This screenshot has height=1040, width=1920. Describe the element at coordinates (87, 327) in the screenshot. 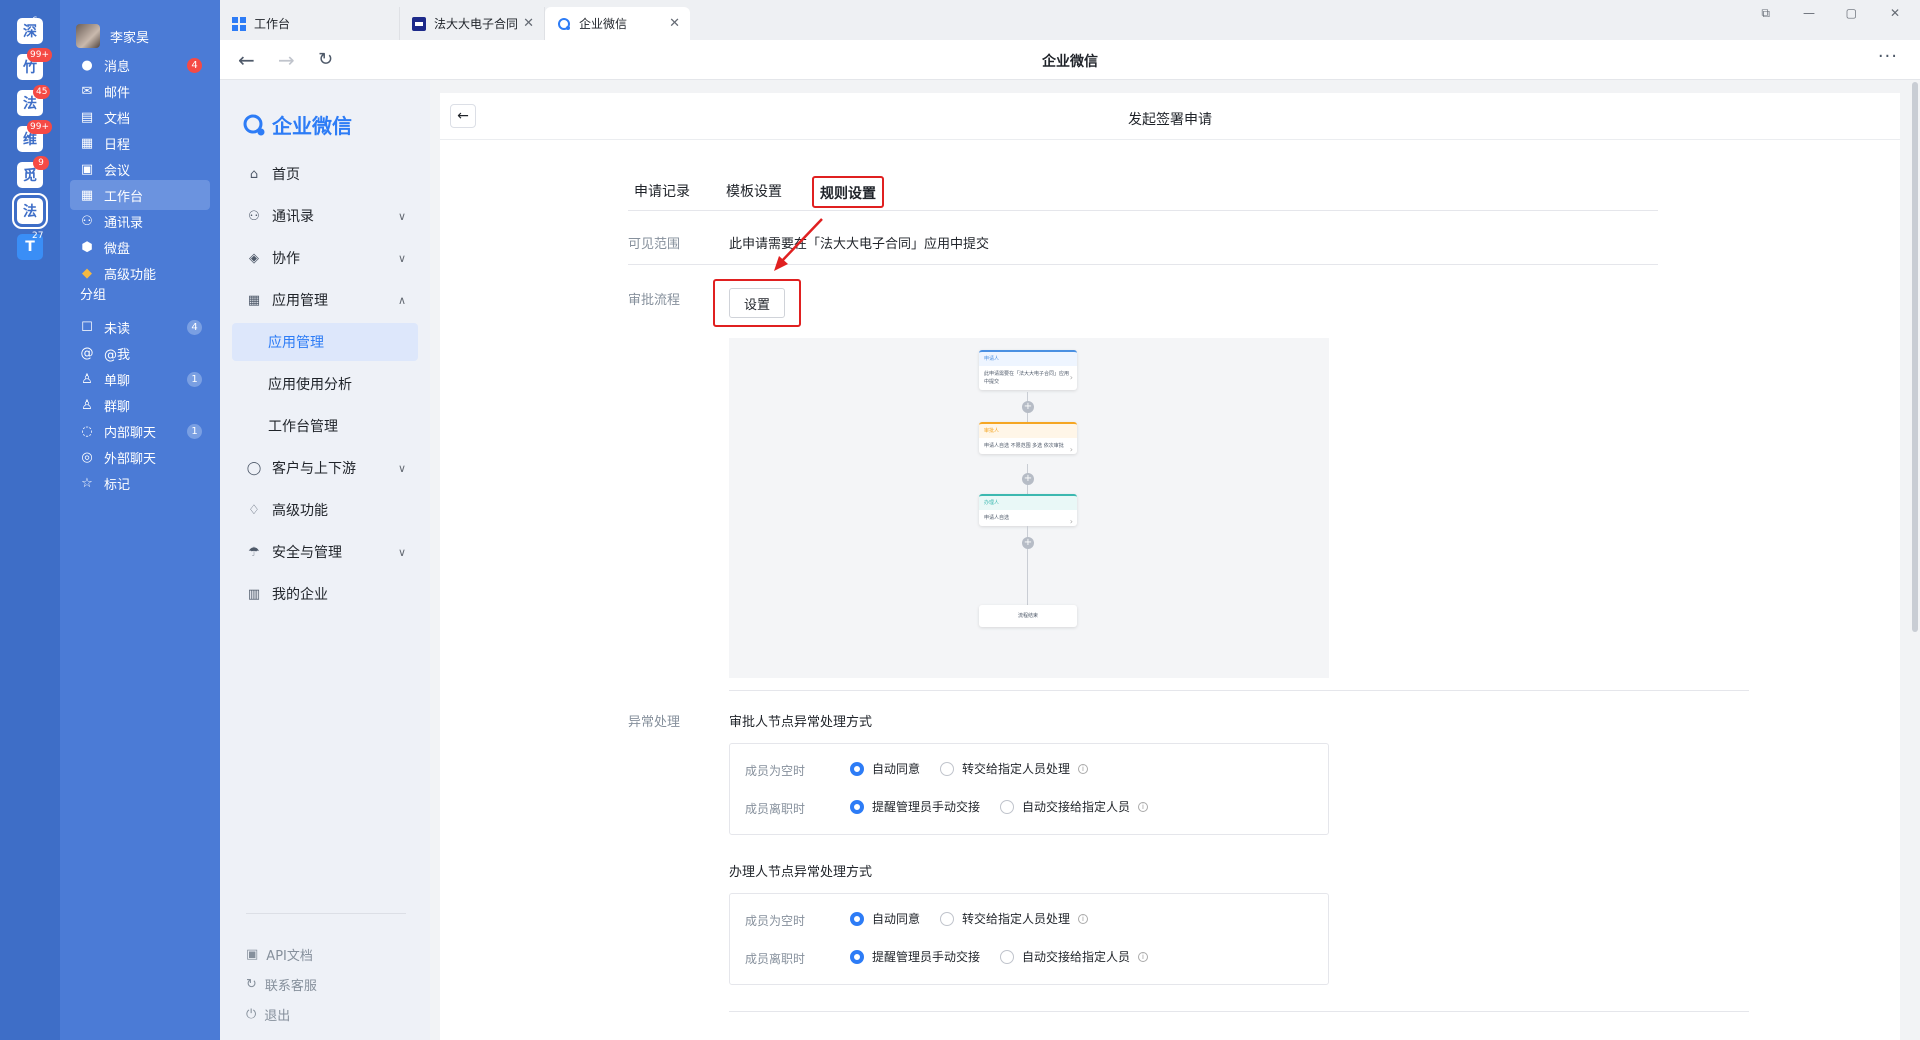

I see `unread-icon: ☐` at that location.